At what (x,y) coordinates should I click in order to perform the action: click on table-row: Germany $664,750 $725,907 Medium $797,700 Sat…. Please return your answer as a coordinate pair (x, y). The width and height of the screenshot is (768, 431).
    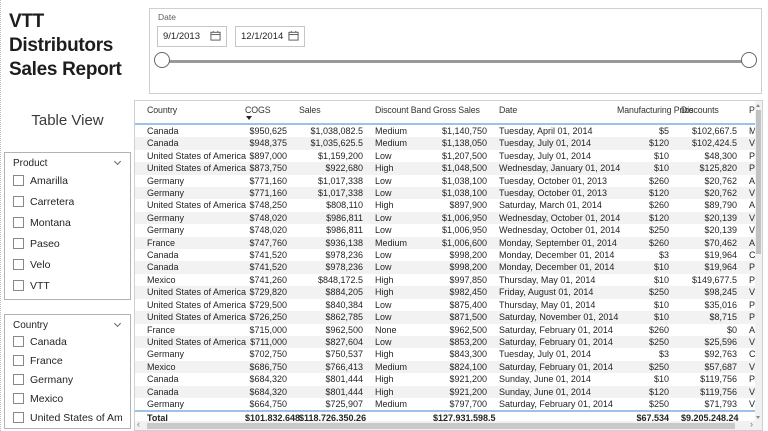
    Looking at the image, I should click on (445, 404).